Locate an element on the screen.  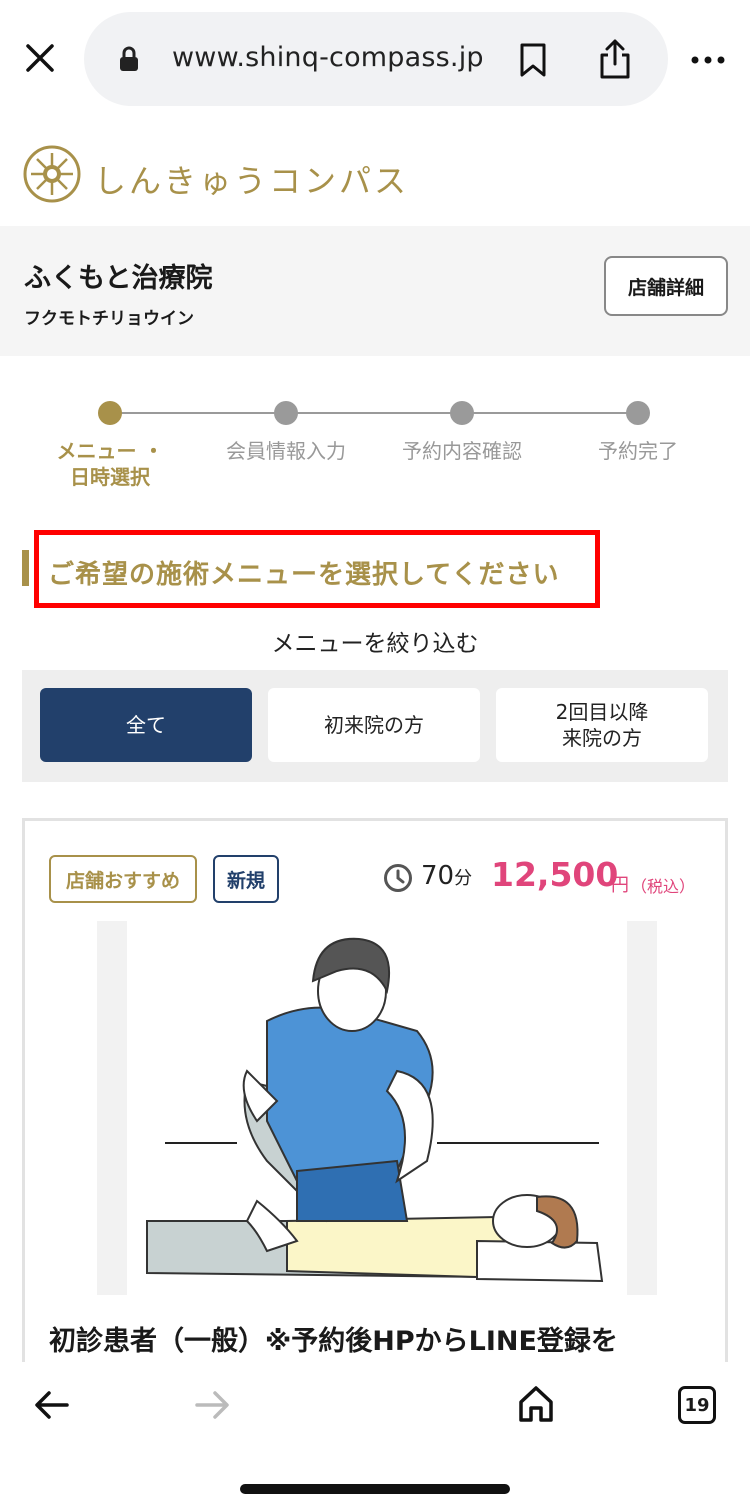
shop-kana: フクモトチリョウイン is located at coordinates (109, 319).